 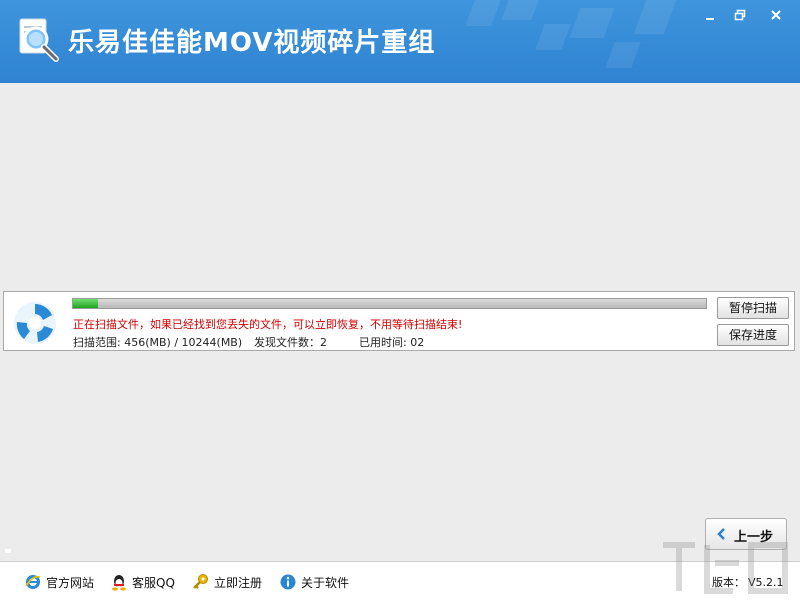 What do you see at coordinates (35, 323) in the screenshot?
I see `scan-spinner-icon` at bounding box center [35, 323].